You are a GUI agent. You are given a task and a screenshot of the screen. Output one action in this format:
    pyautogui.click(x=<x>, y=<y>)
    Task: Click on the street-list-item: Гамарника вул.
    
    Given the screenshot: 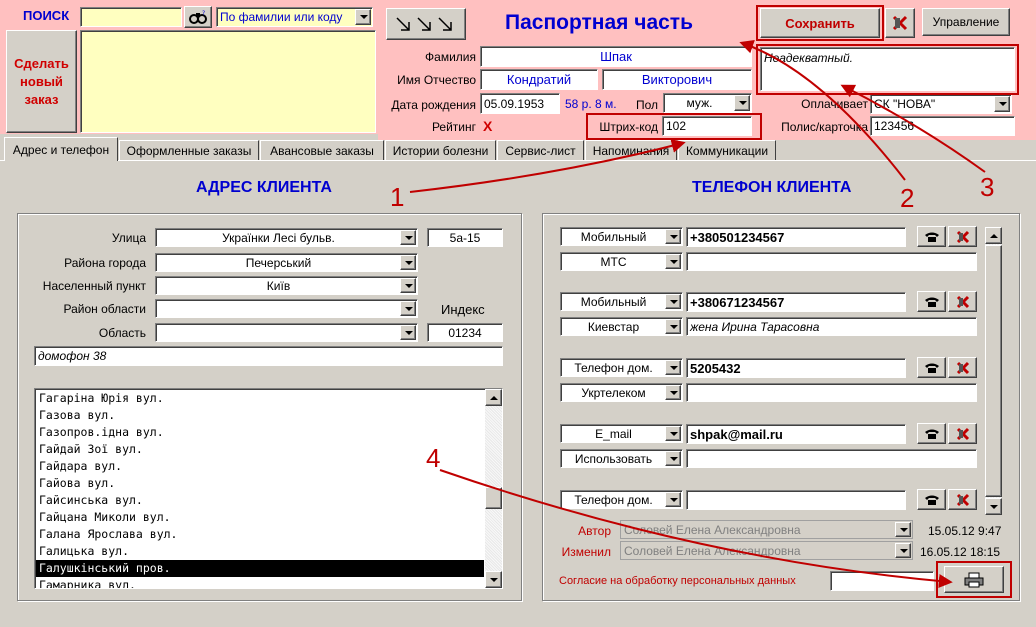 What is the action you would take?
    pyautogui.click(x=260, y=582)
    